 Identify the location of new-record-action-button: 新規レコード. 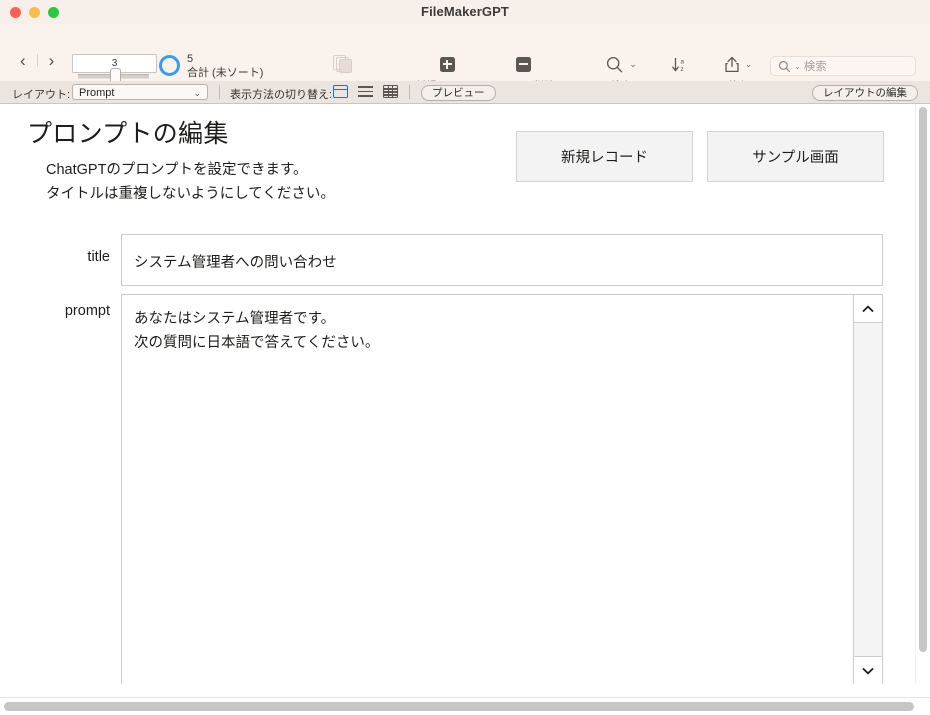
(604, 156).